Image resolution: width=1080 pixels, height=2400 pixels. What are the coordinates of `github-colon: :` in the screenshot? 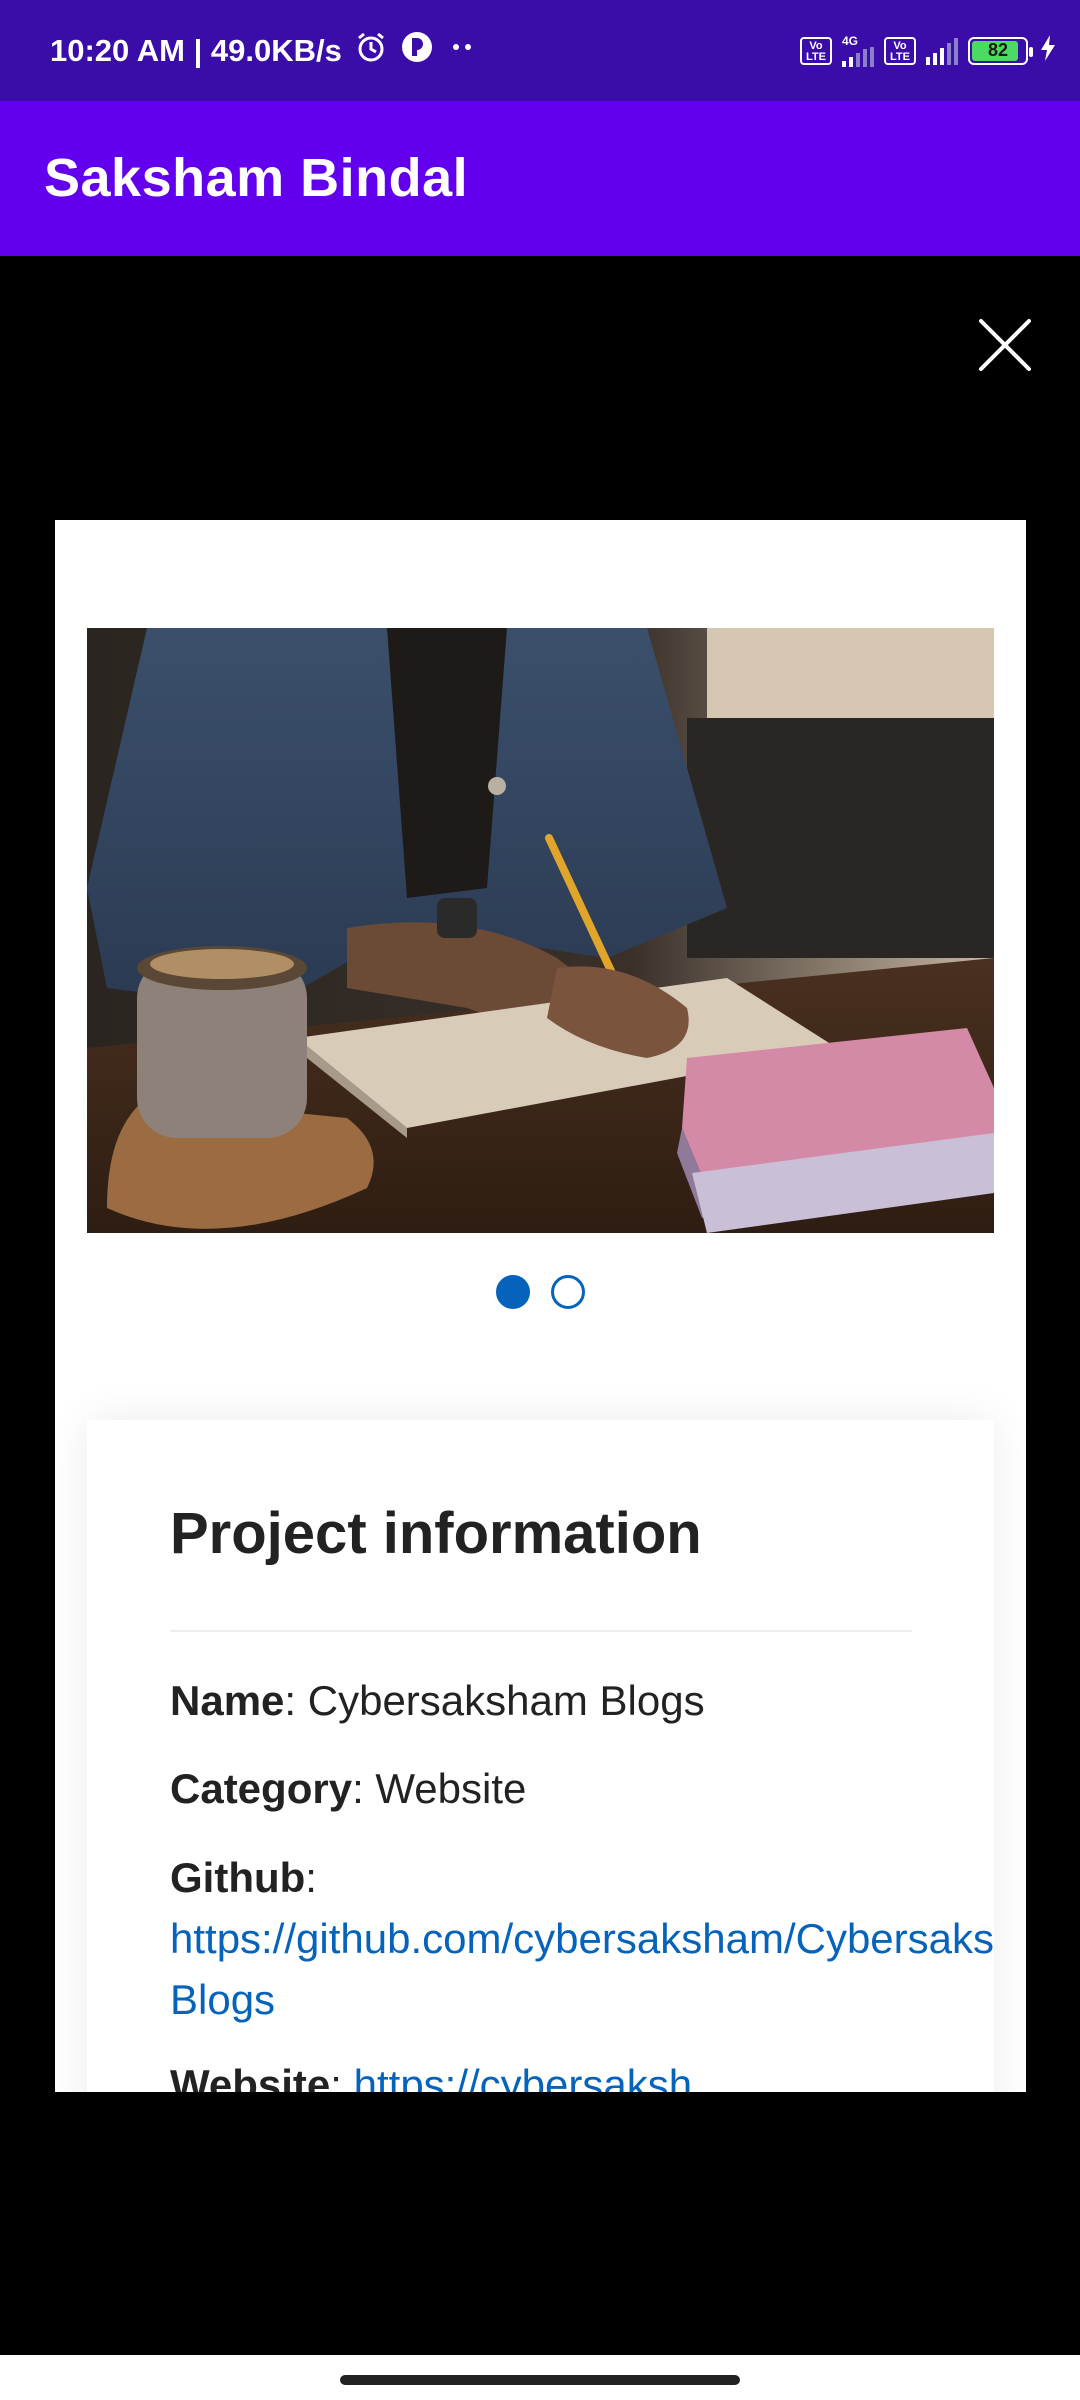 It's located at (311, 1877).